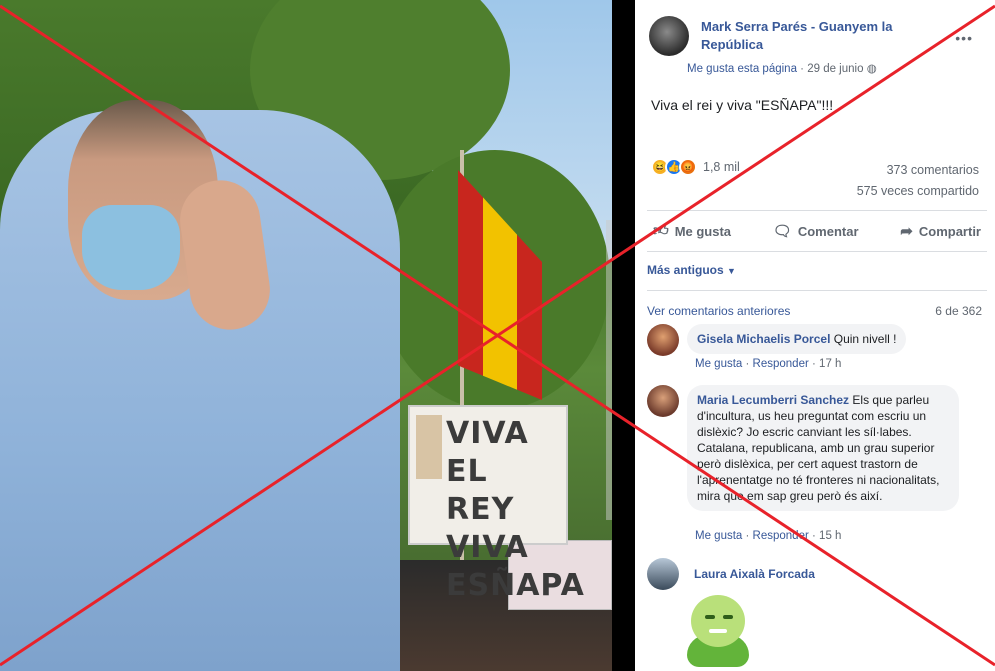 This screenshot has height=671, width=995. Describe the element at coordinates (703, 231) in the screenshot. I see `like-label: Me gusta` at that location.